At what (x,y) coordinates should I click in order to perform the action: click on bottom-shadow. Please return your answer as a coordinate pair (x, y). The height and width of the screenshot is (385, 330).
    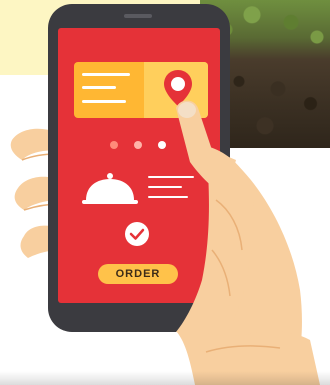
    Looking at the image, I should click on (165, 378).